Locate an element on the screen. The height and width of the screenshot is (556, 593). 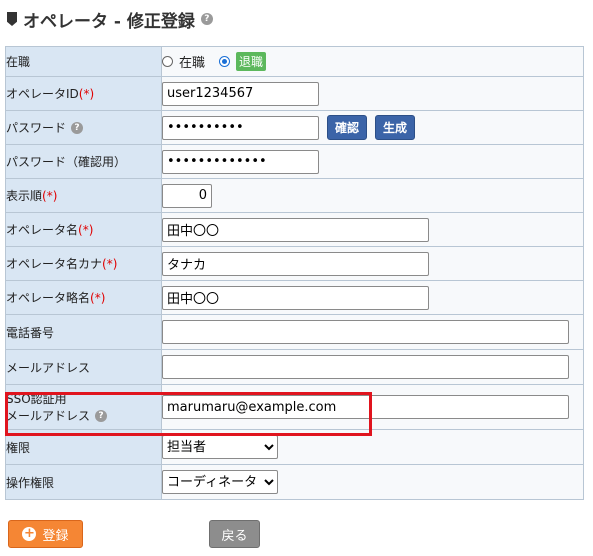
operator-kana-label: オペレータ名カナ(*) is located at coordinates (83, 263).